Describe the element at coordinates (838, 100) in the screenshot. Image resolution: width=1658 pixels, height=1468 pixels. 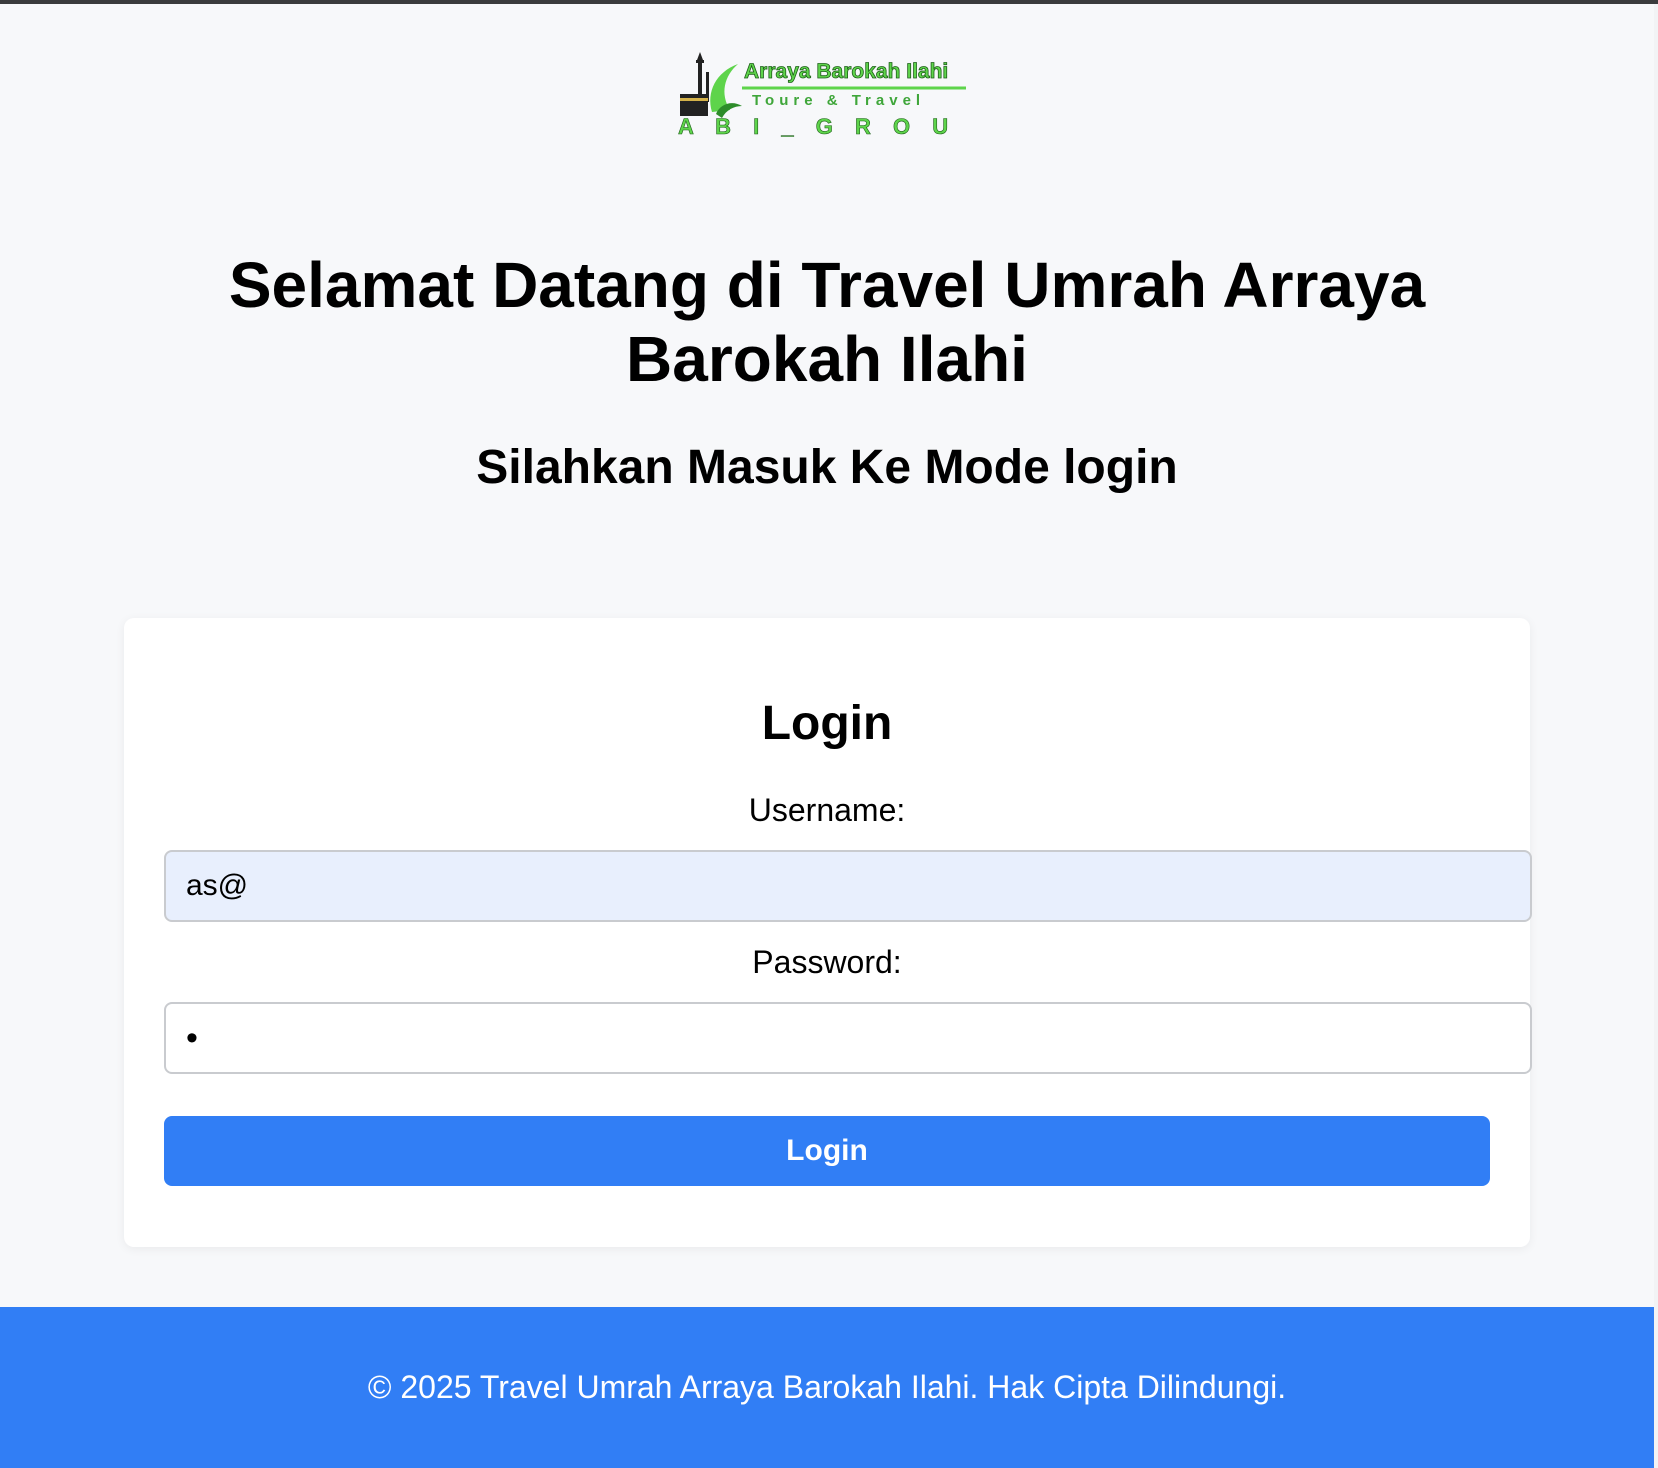
I see `logo-tagline: Toure & Travel` at that location.